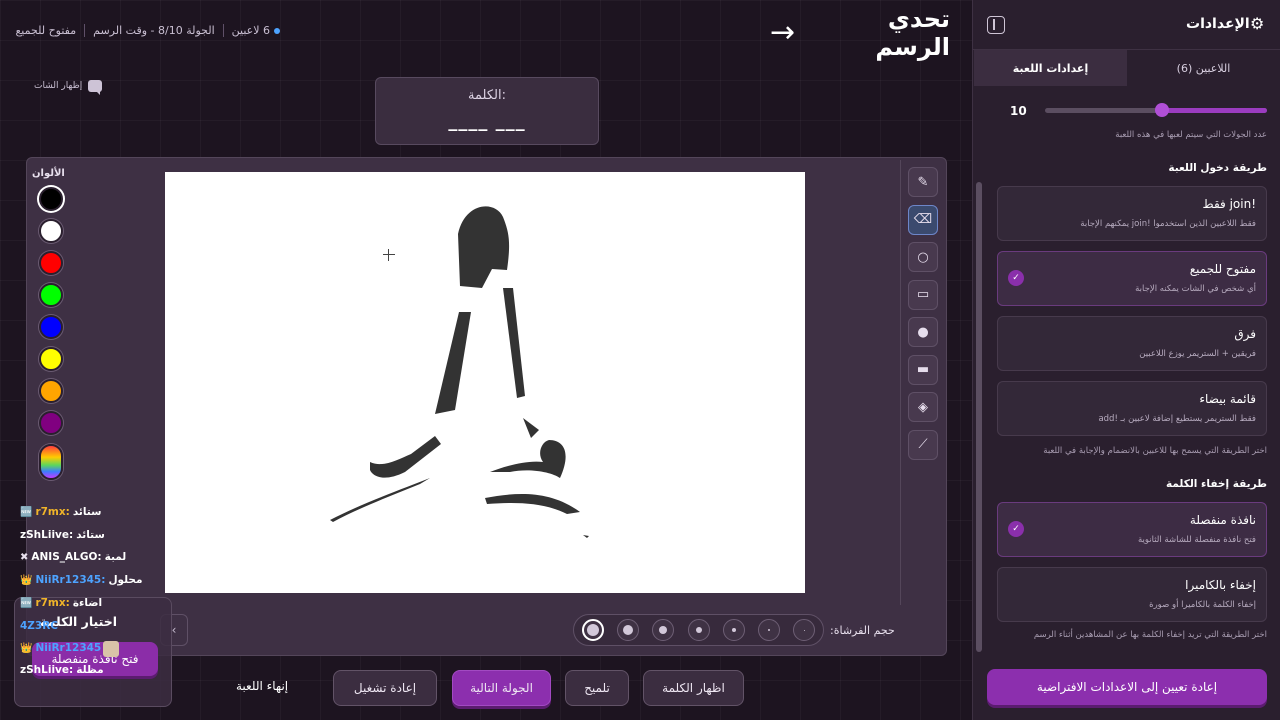 This screenshot has height=720, width=1280. I want to click on option-title: إخفاء بالكاميرا, so click(1220, 585).